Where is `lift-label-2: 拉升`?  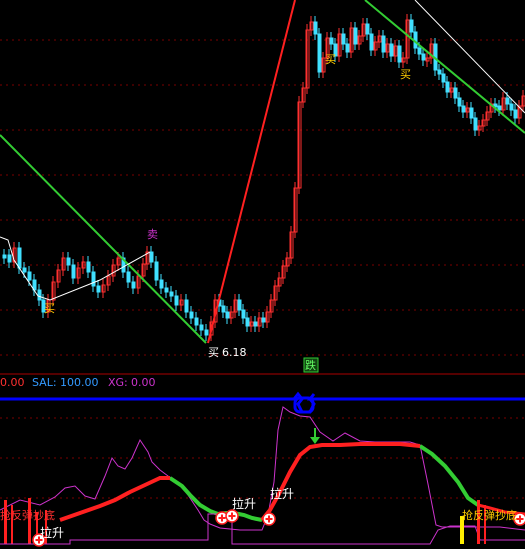
lift-label-2: 拉升 is located at coordinates (244, 503).